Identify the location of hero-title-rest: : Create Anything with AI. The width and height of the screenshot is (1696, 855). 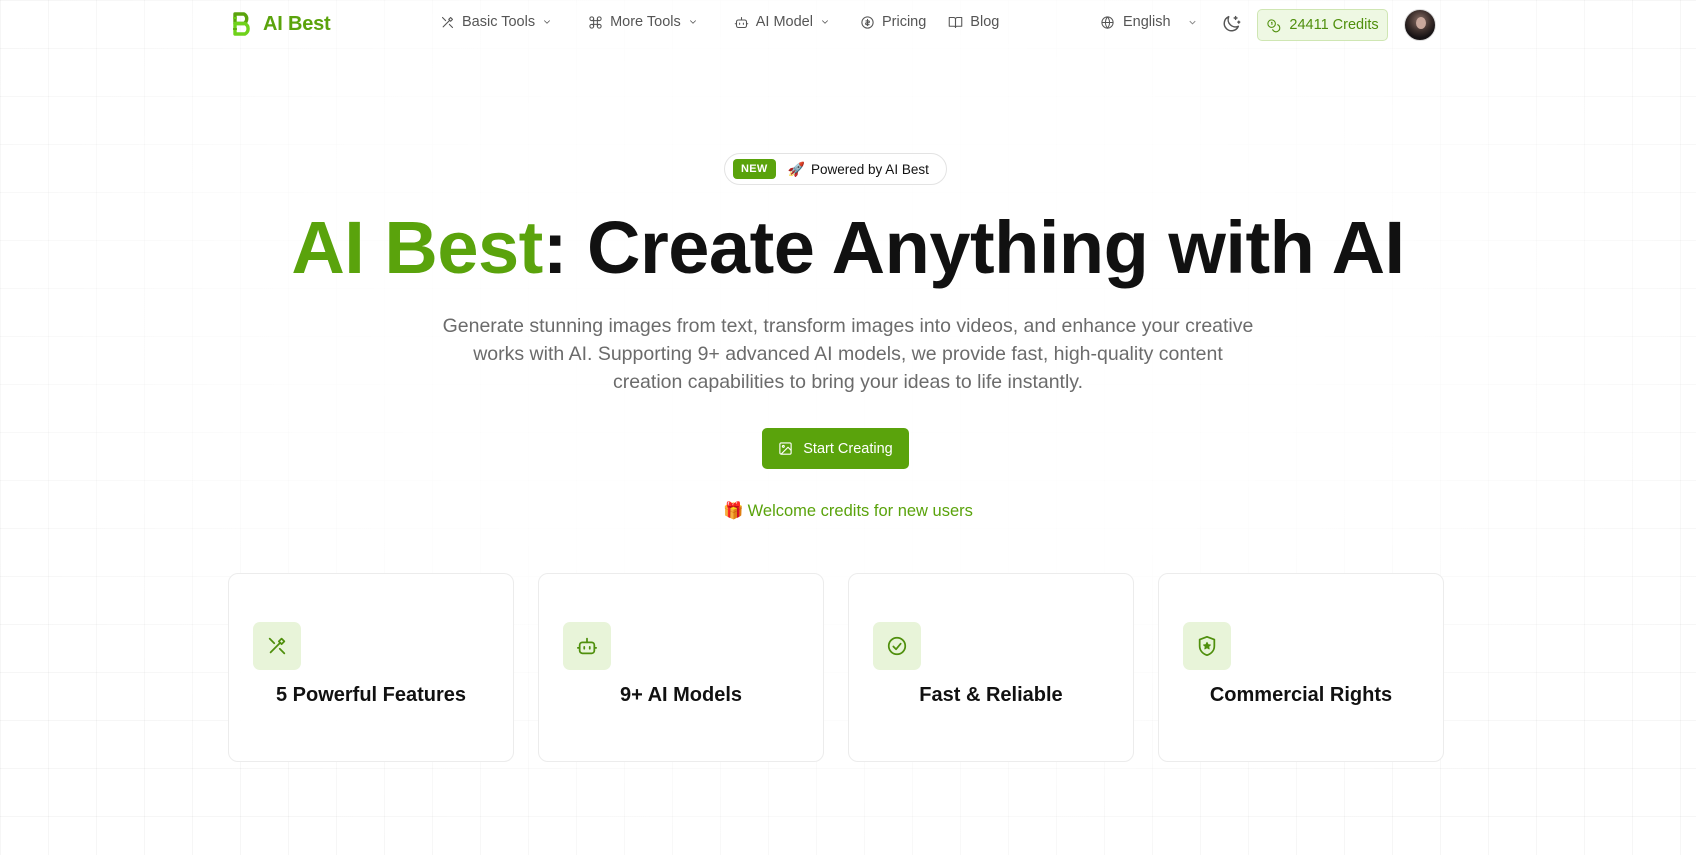
(973, 247).